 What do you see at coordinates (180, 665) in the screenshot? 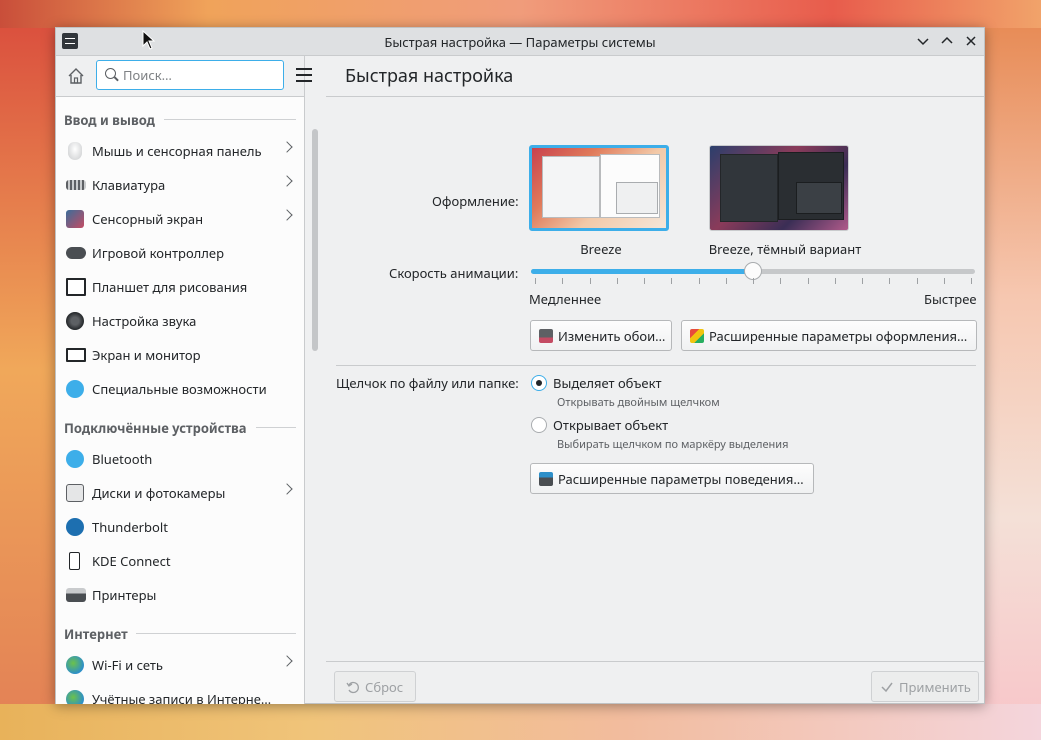
I see `sidebar-item-network: Wi-Fi и сеть` at bounding box center [180, 665].